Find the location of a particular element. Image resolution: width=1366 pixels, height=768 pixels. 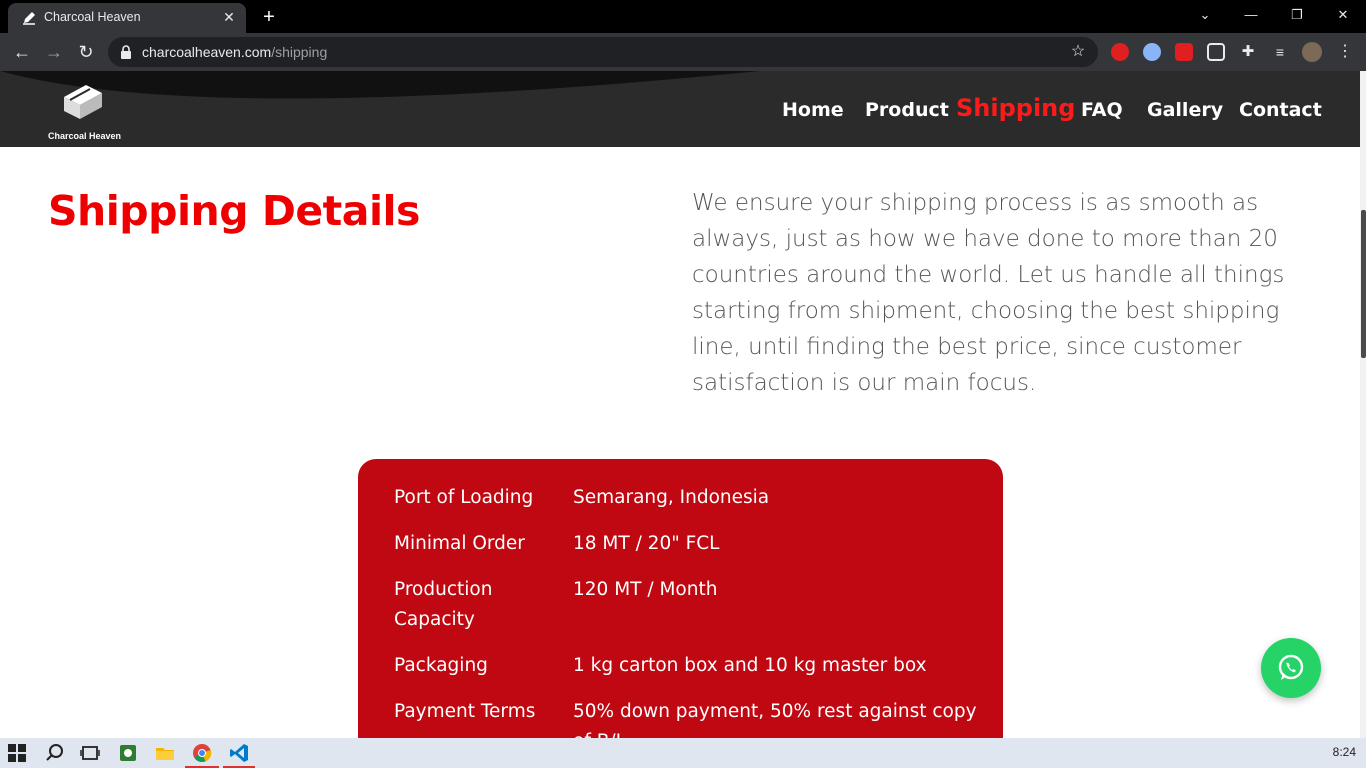

page-scrollbar is located at coordinates (1363, 404).